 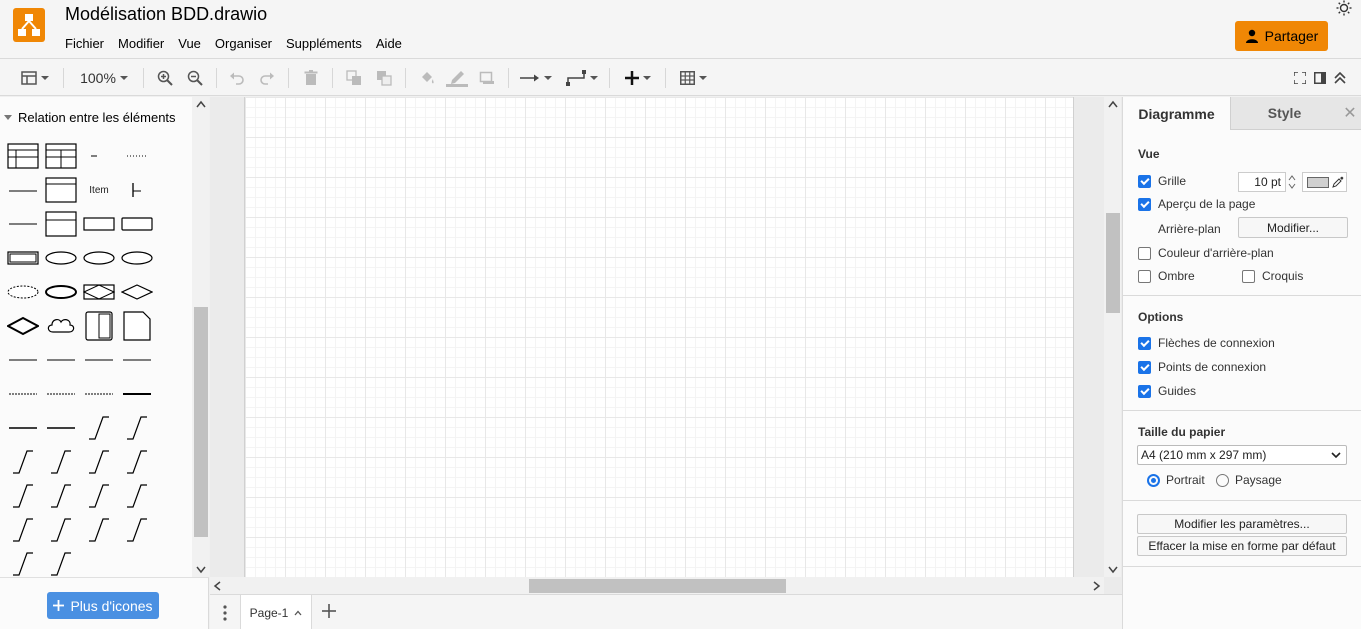 I want to click on view-panels-button, so click(x=35, y=78).